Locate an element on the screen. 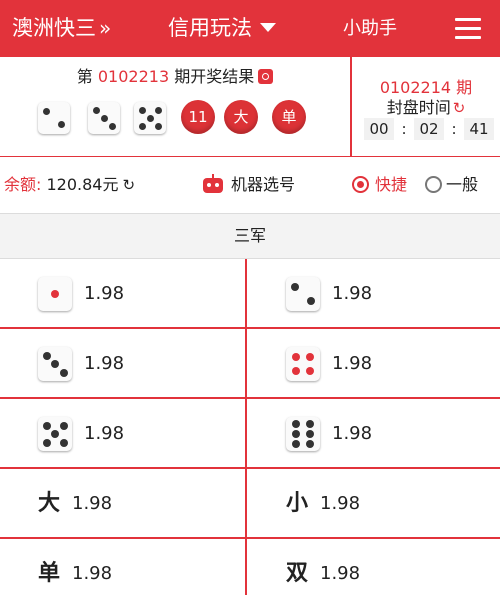 The width and height of the screenshot is (500, 595). countdown-hours: 00 is located at coordinates (379, 129).